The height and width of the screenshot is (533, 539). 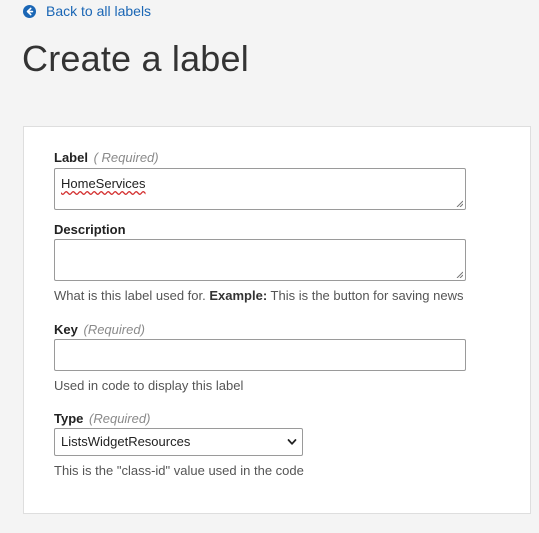 What do you see at coordinates (114, 329) in the screenshot?
I see `key-required-hint: (Required)` at bounding box center [114, 329].